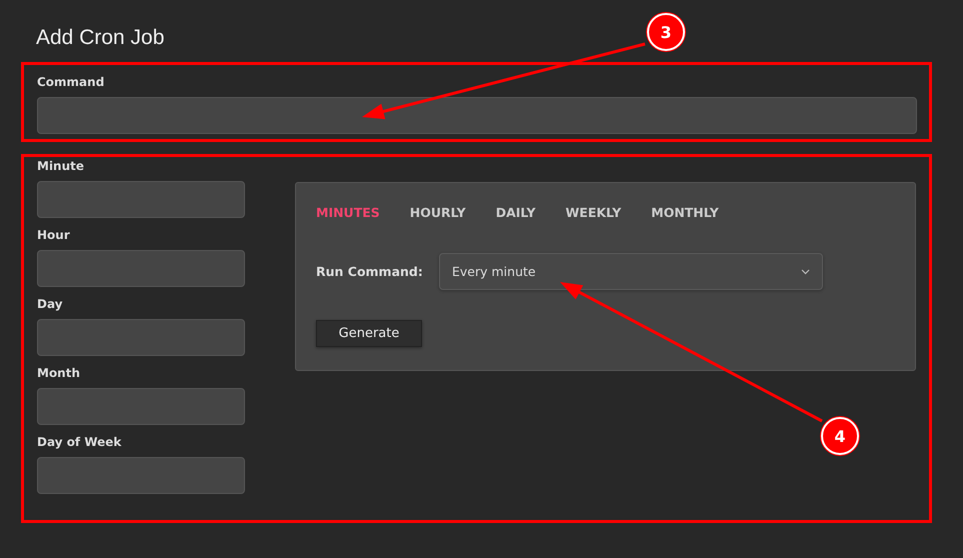 This screenshot has width=963, height=558. I want to click on tab: MONTHLY, so click(685, 212).